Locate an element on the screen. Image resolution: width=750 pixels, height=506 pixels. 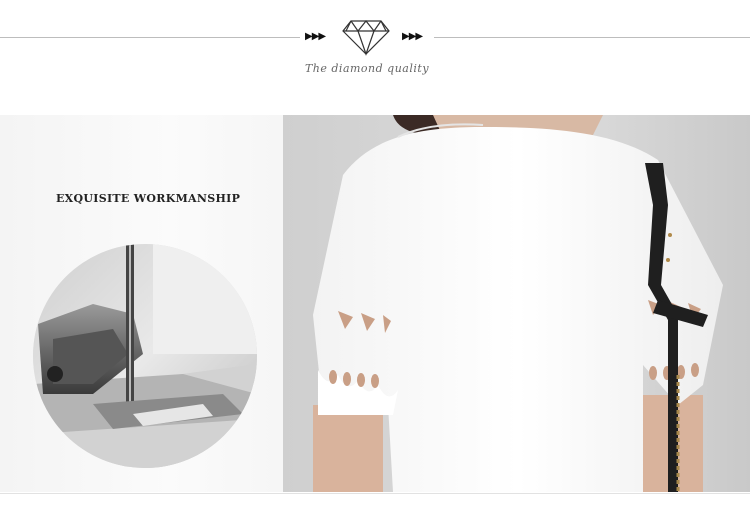
bottom-divider is located at coordinates (375, 493).